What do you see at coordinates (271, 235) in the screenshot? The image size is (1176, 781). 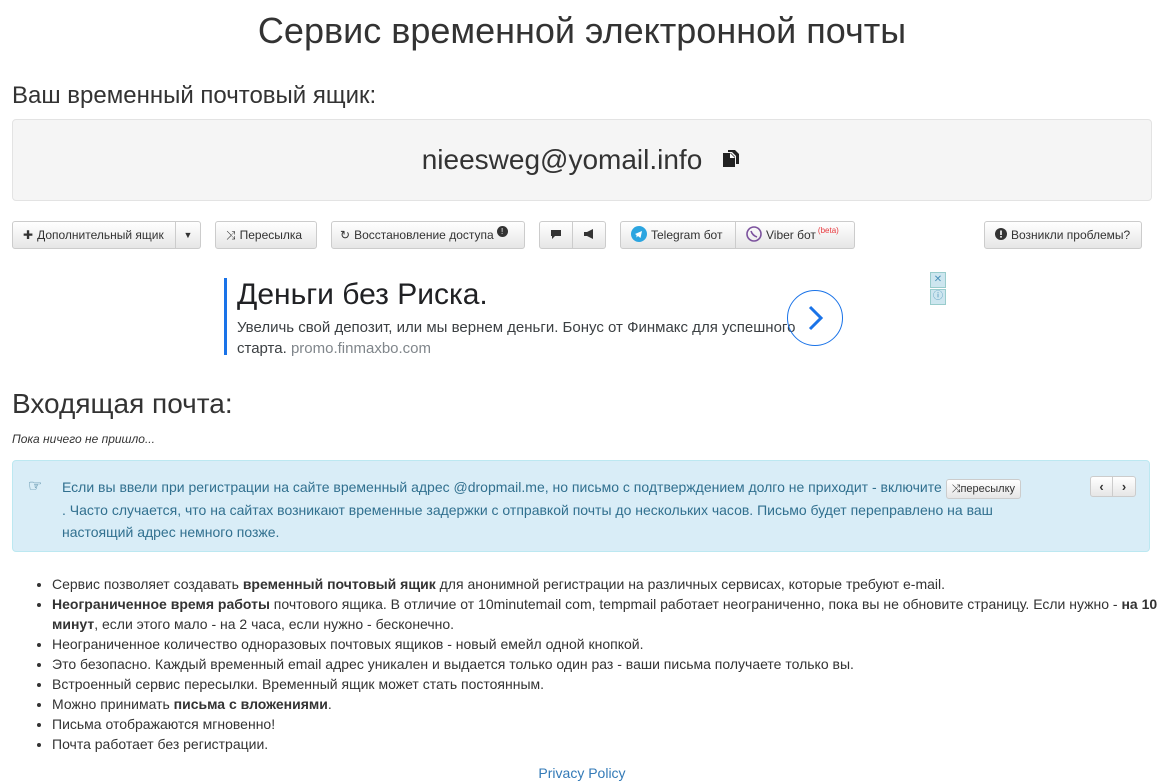 I see `forwarding-label: Пересылка` at bounding box center [271, 235].